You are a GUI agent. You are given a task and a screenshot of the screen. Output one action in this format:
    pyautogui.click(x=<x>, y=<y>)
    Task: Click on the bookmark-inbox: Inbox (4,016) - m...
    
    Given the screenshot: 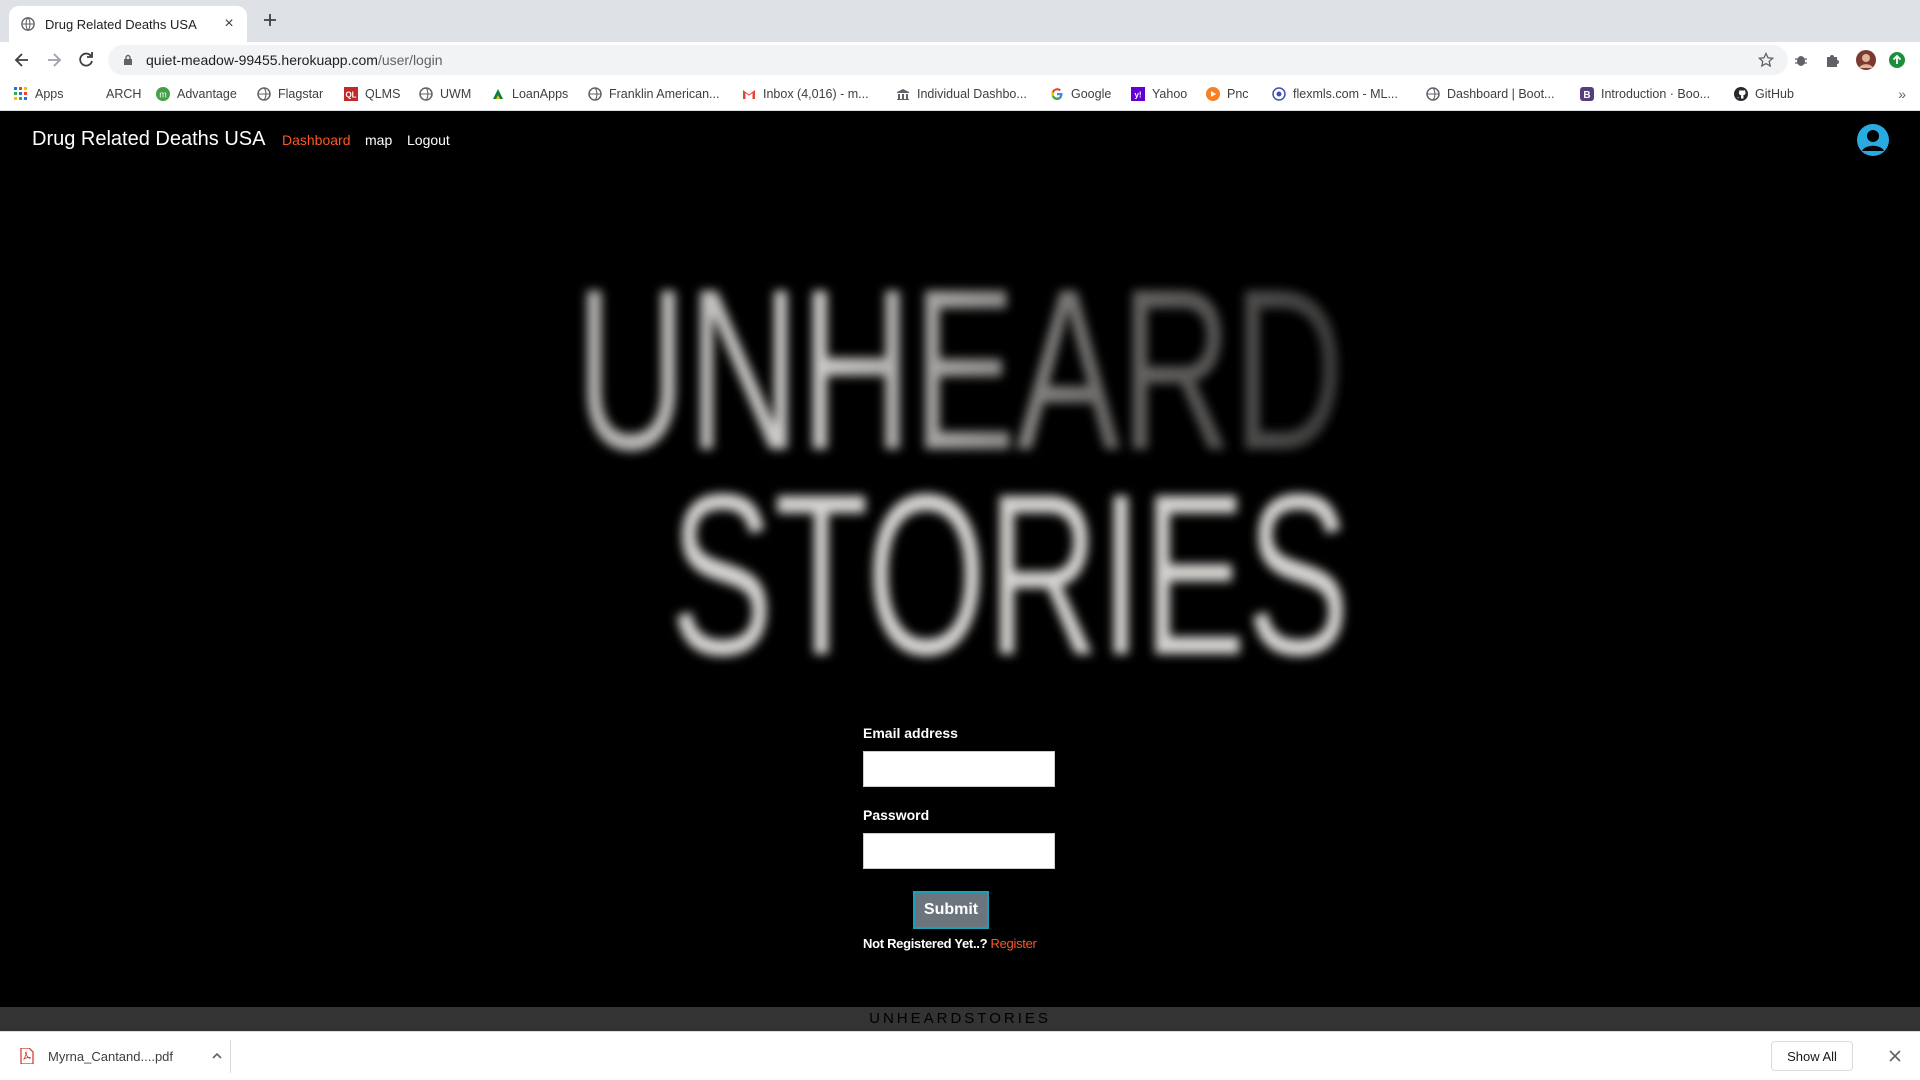 What is the action you would take?
    pyautogui.click(x=805, y=94)
    